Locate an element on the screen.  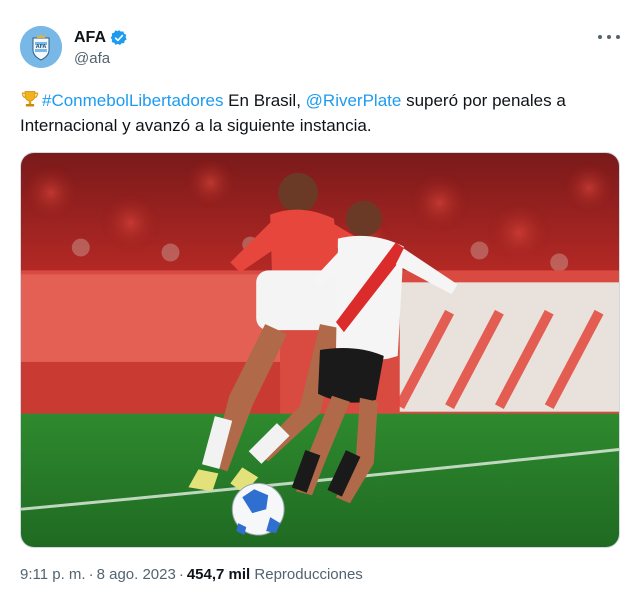
avatar: AFA is located at coordinates (41, 47).